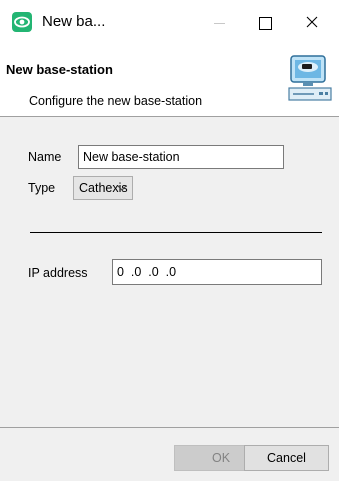 The image size is (339, 481). I want to click on minimize-button, so click(219, 23).